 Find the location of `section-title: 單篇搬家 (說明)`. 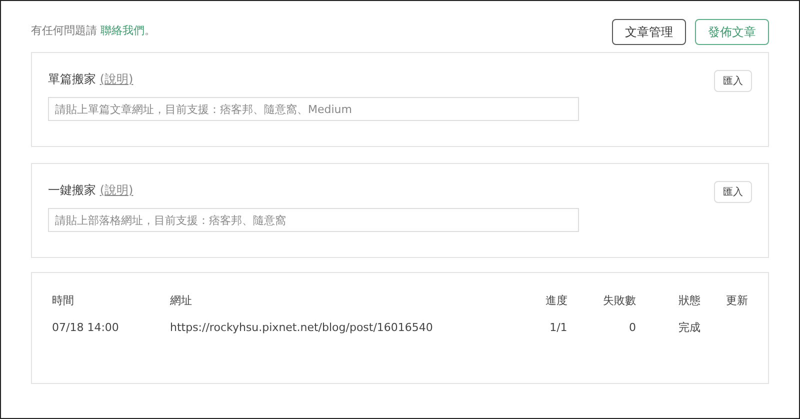

section-title: 單篇搬家 (說明) is located at coordinates (91, 79).